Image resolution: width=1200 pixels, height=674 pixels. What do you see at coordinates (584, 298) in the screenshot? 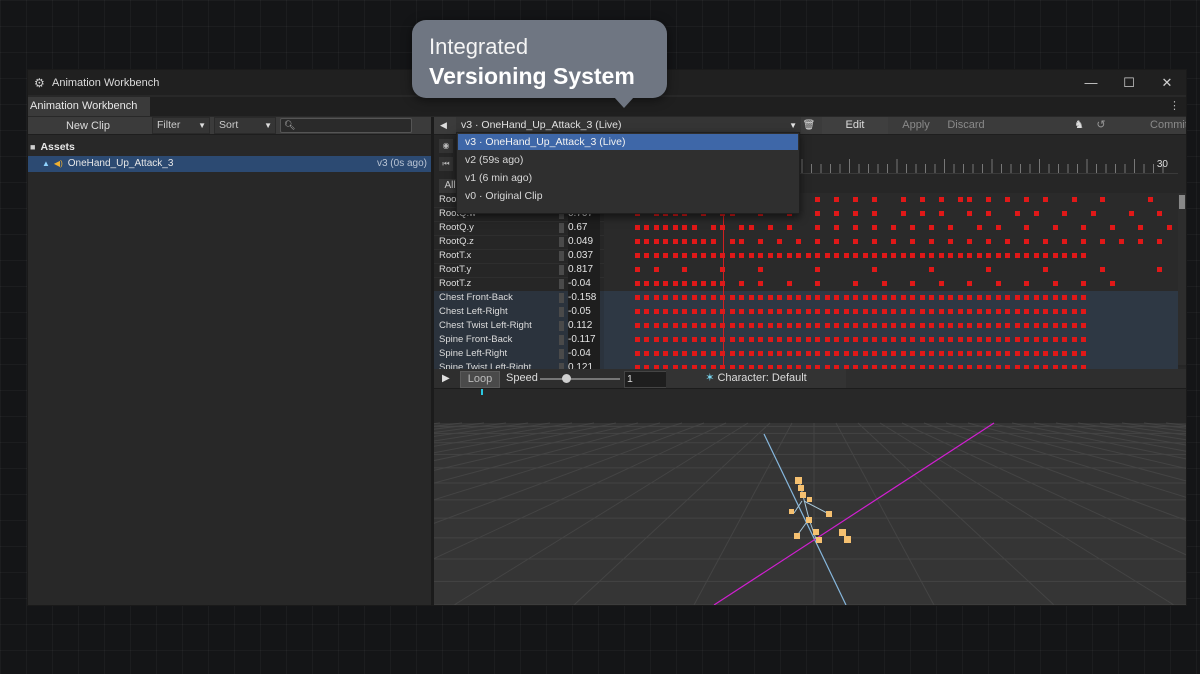
I see `track-value-field: -0.158` at bounding box center [584, 298].